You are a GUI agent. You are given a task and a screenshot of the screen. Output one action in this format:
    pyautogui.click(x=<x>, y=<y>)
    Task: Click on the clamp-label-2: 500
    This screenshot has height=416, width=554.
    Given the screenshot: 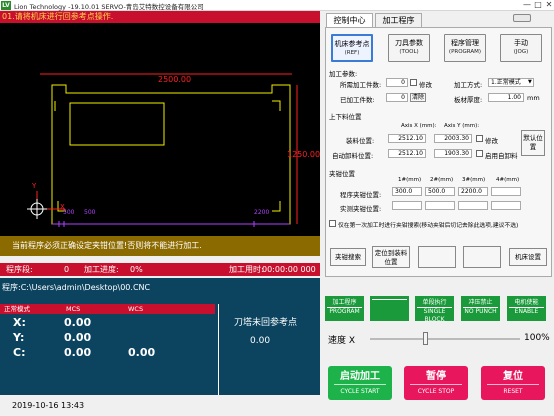 What is the action you would take?
    pyautogui.click(x=90, y=212)
    